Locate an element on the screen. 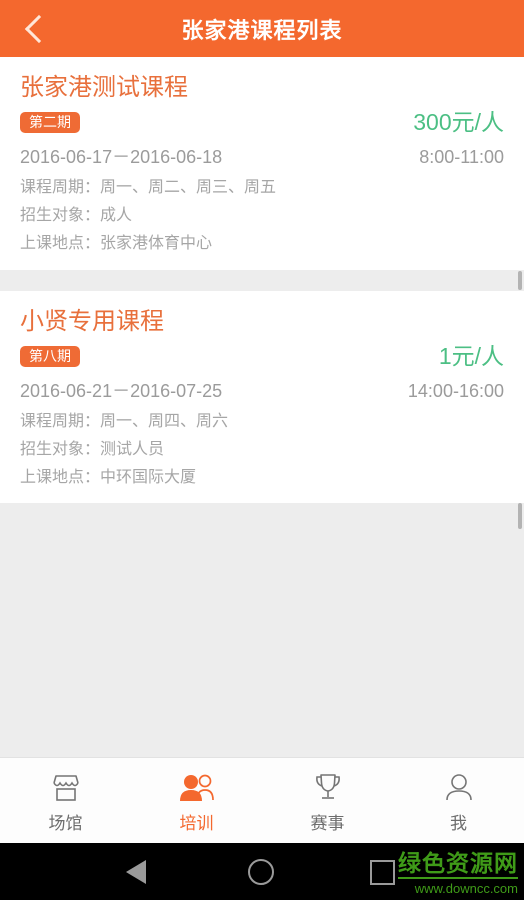  tab-events: 赛事 is located at coordinates (327, 800).